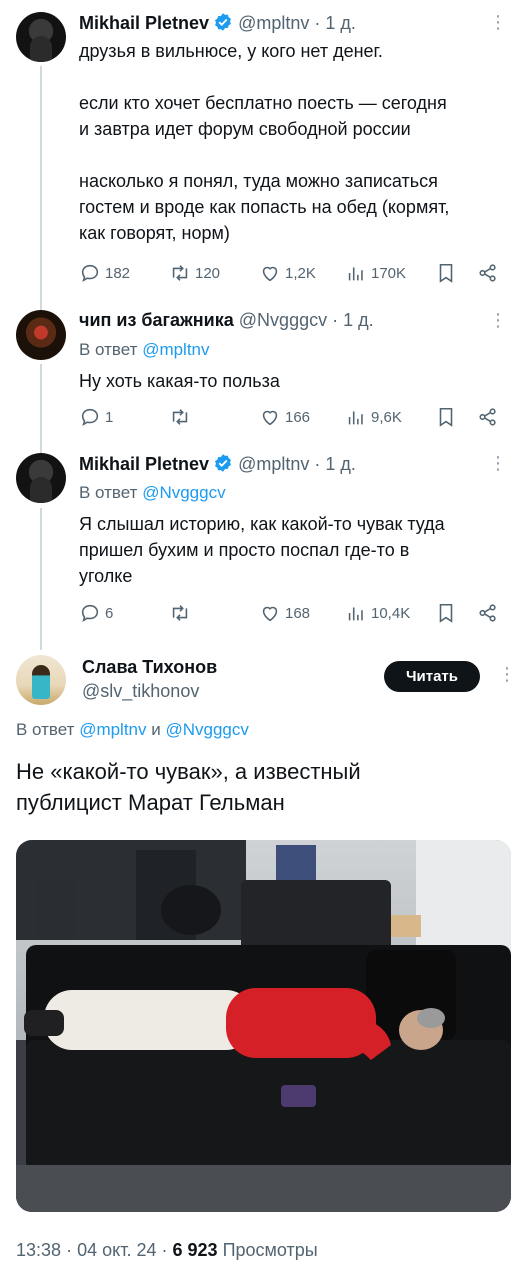 This screenshot has height=1280, width=527. I want to click on reply-button: 182, so click(104, 273).